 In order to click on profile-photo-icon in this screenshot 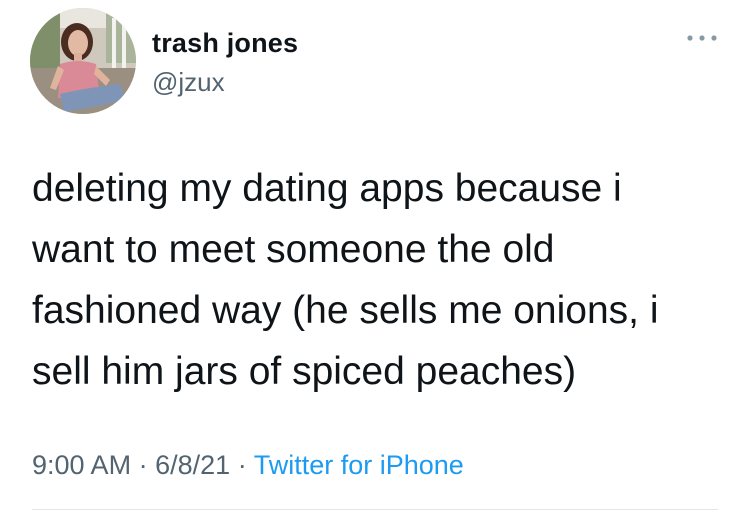, I will do `click(83, 61)`.